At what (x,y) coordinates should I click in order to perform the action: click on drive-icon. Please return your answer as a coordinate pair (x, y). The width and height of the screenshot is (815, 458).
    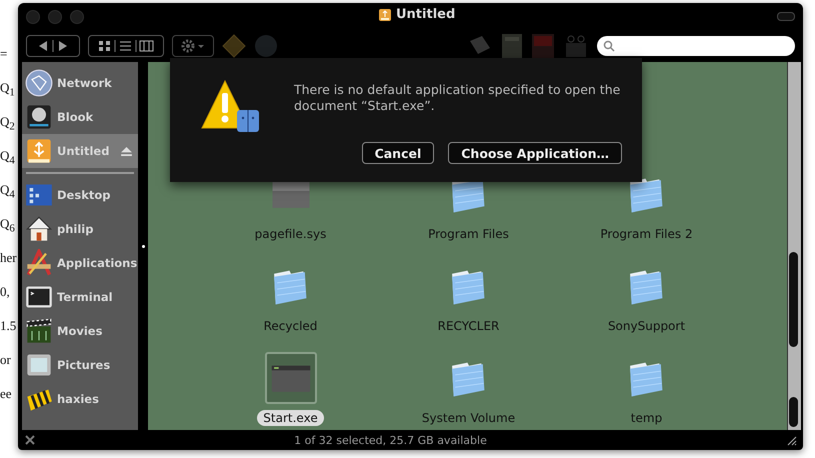
    Looking at the image, I should click on (385, 15).